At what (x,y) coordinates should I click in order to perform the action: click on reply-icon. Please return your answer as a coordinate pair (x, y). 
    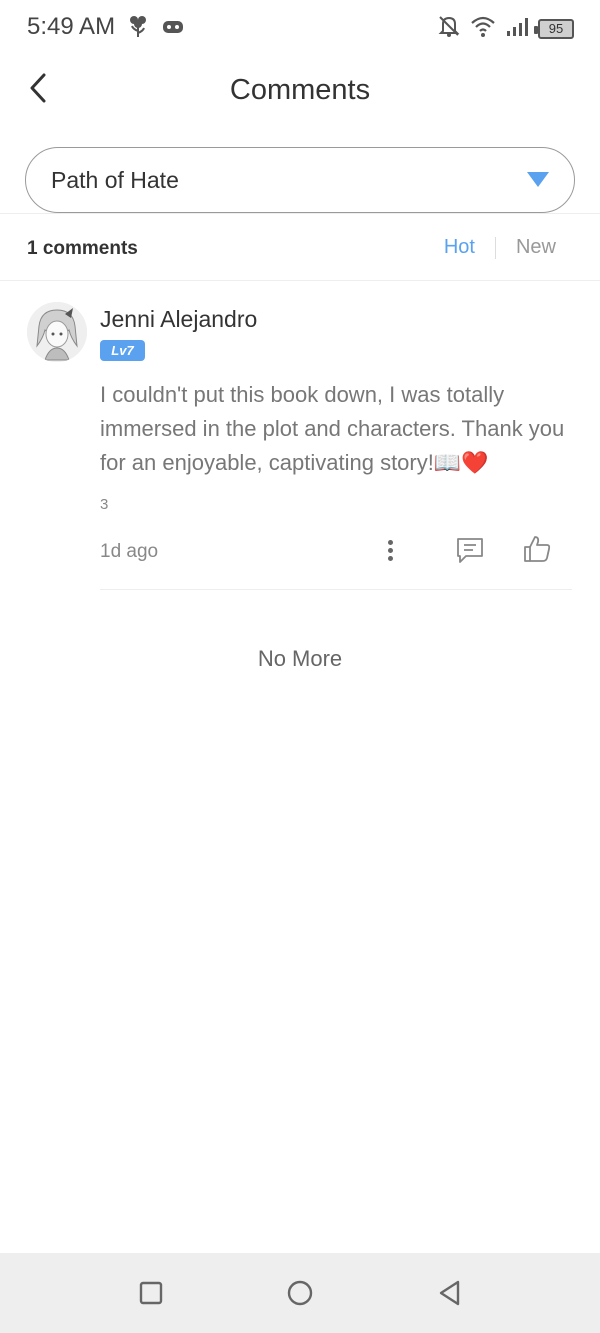
    Looking at the image, I should click on (470, 553).